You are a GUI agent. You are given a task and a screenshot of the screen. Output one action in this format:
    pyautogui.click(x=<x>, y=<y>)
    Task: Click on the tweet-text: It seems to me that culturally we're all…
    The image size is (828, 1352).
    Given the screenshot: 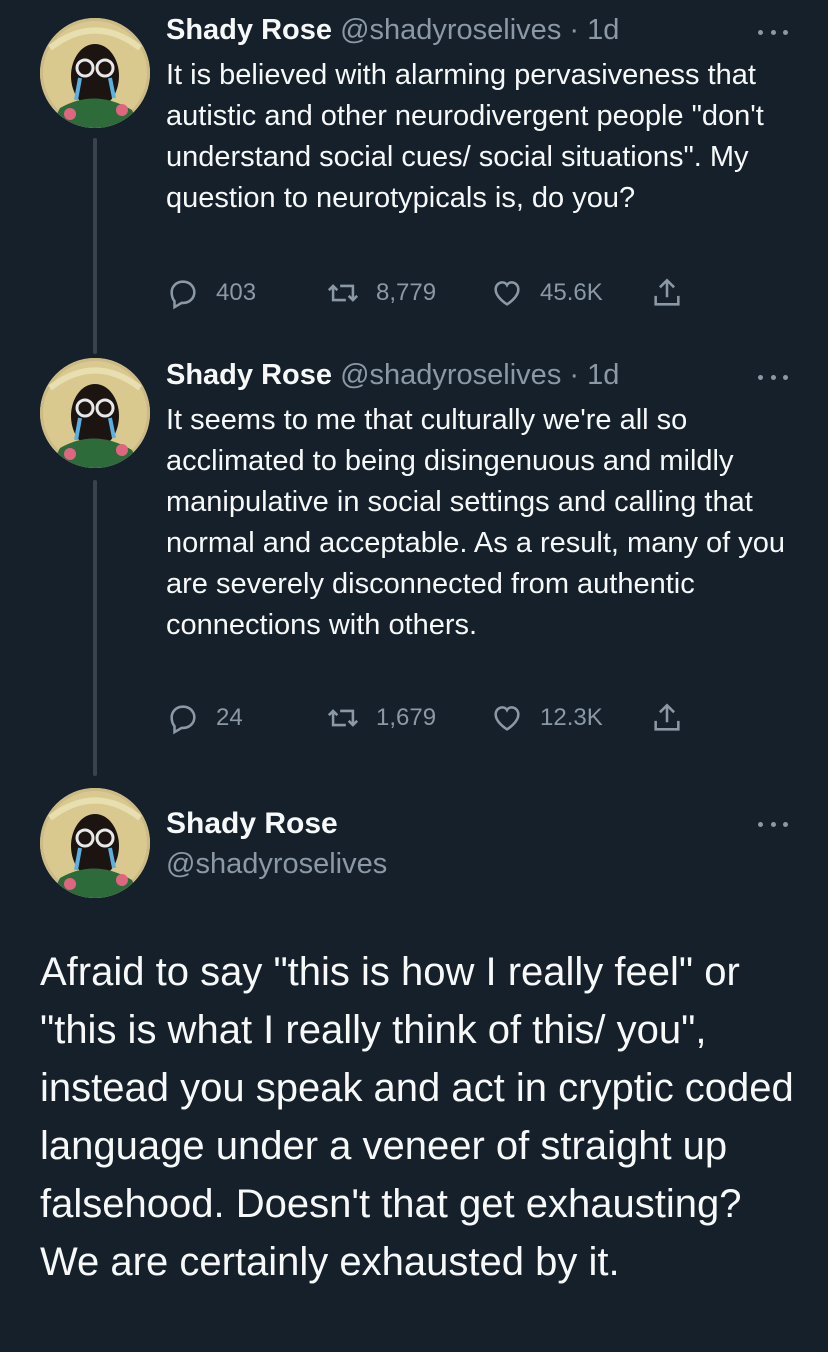 What is the action you would take?
    pyautogui.click(x=476, y=522)
    